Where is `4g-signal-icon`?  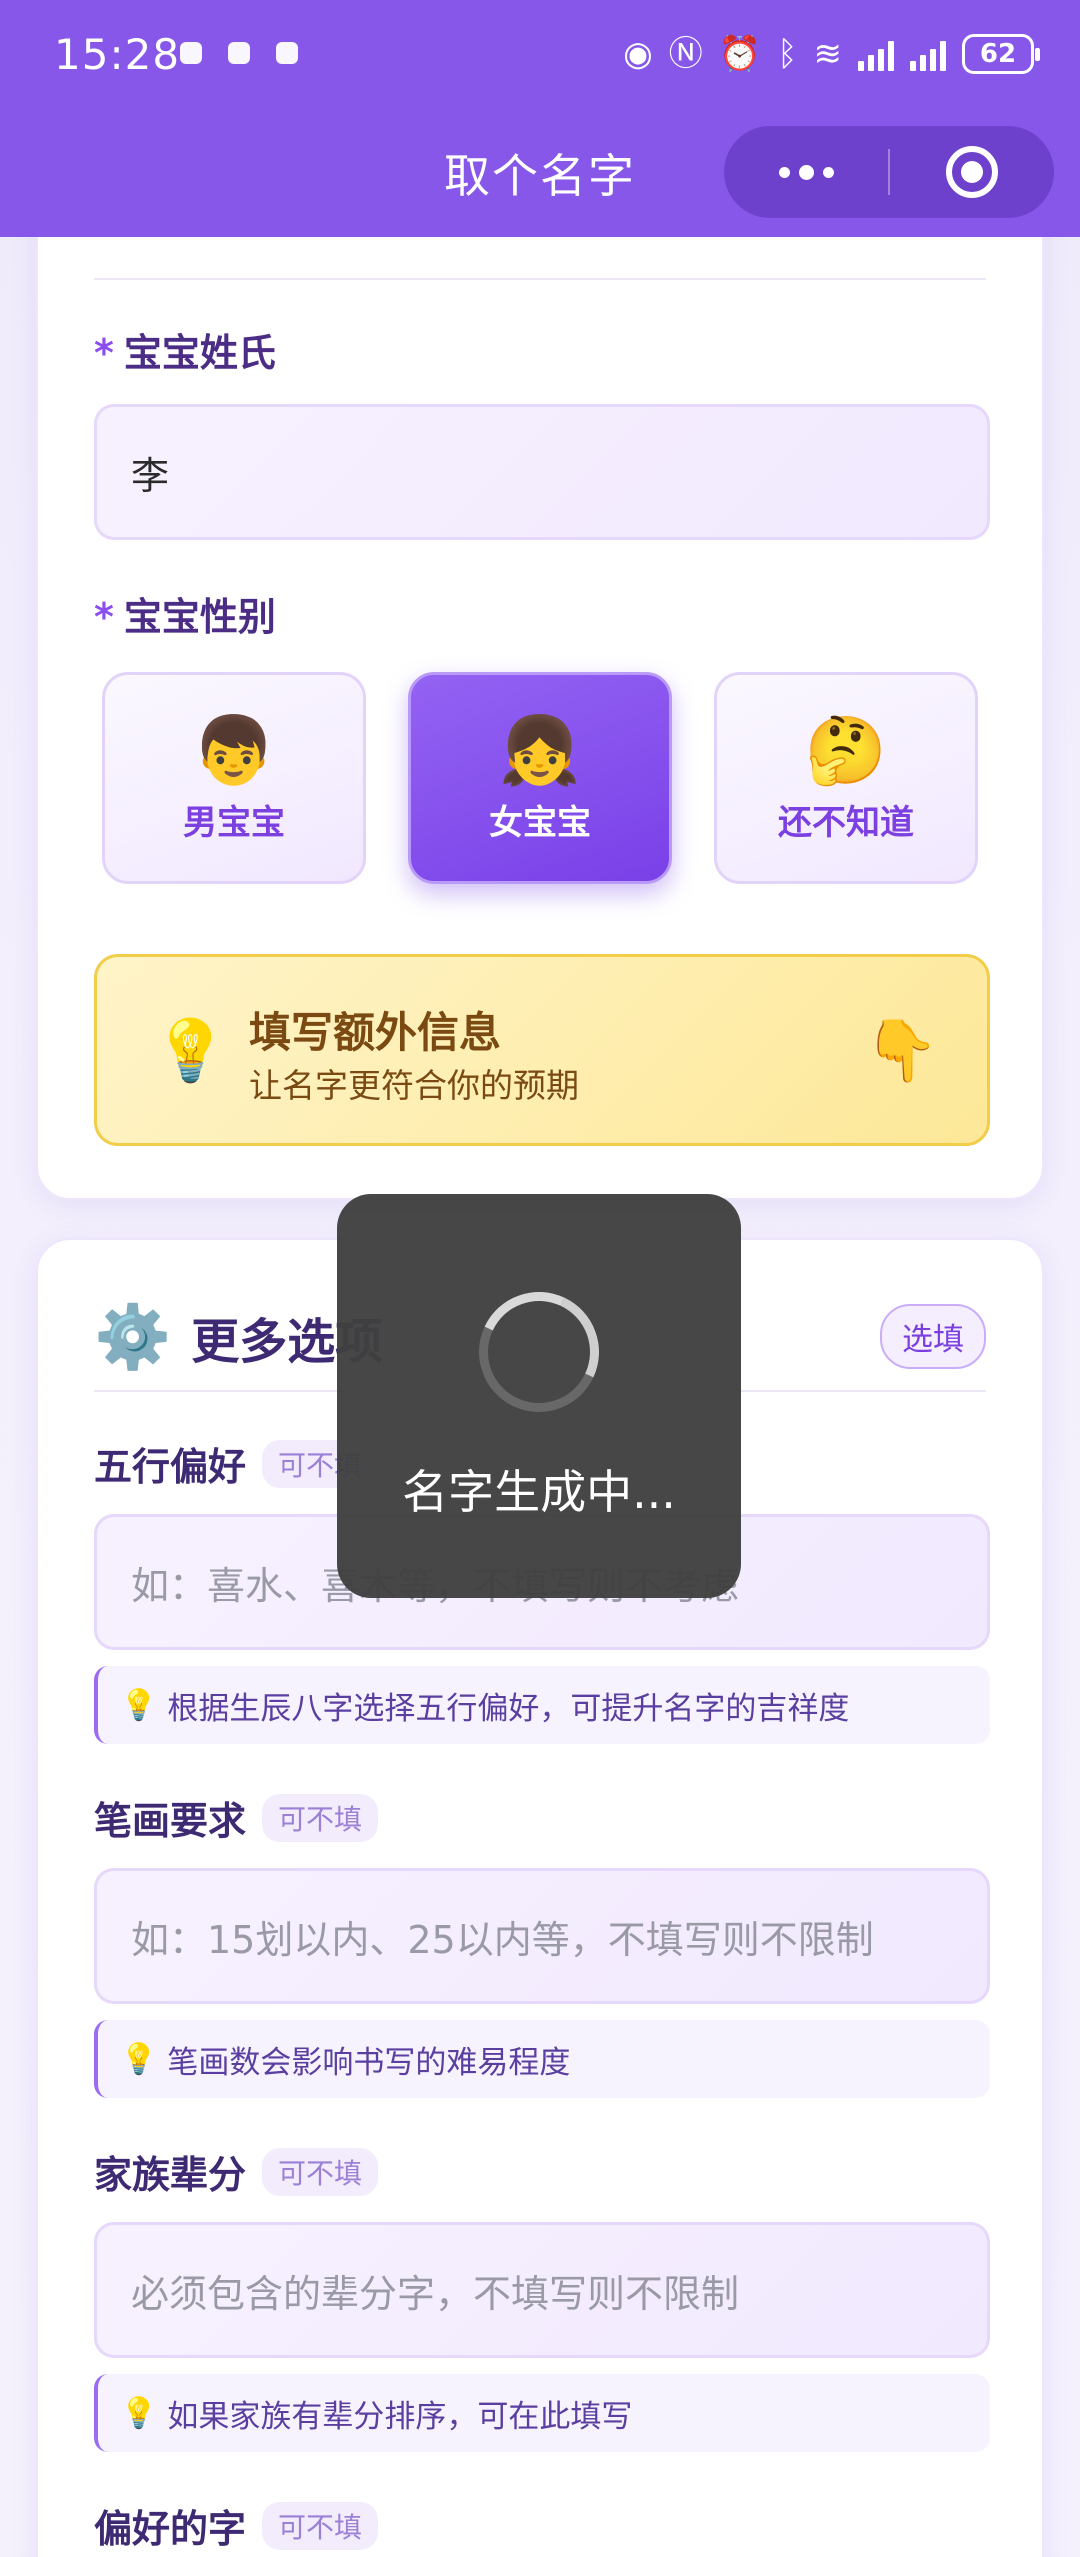
4g-signal-icon is located at coordinates (928, 54).